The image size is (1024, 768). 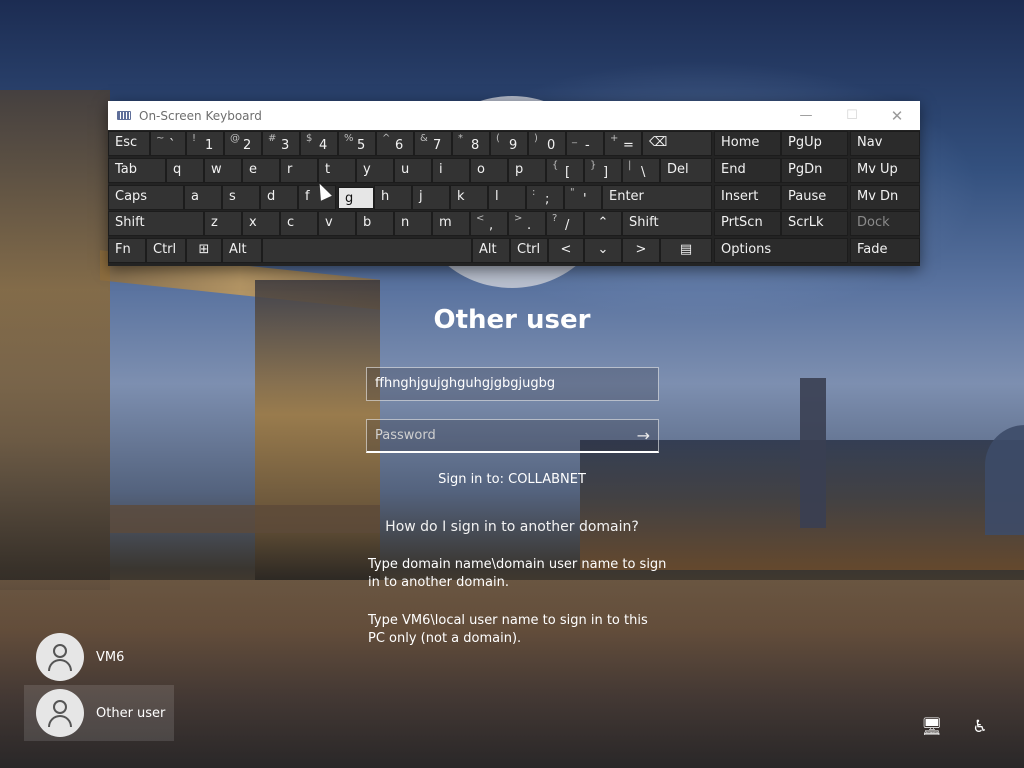 What do you see at coordinates (204, 250) in the screenshot?
I see `key-windows: ⊞` at bounding box center [204, 250].